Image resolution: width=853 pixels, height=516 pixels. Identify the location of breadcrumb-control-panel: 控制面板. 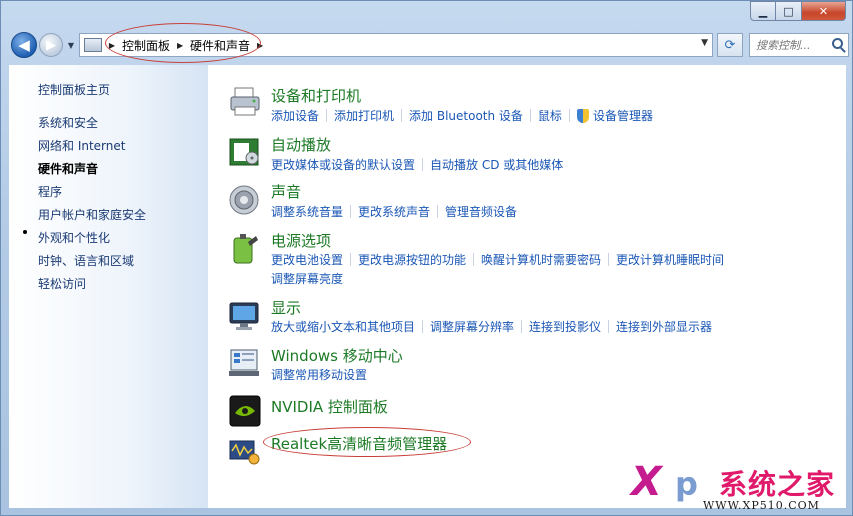
(146, 45).